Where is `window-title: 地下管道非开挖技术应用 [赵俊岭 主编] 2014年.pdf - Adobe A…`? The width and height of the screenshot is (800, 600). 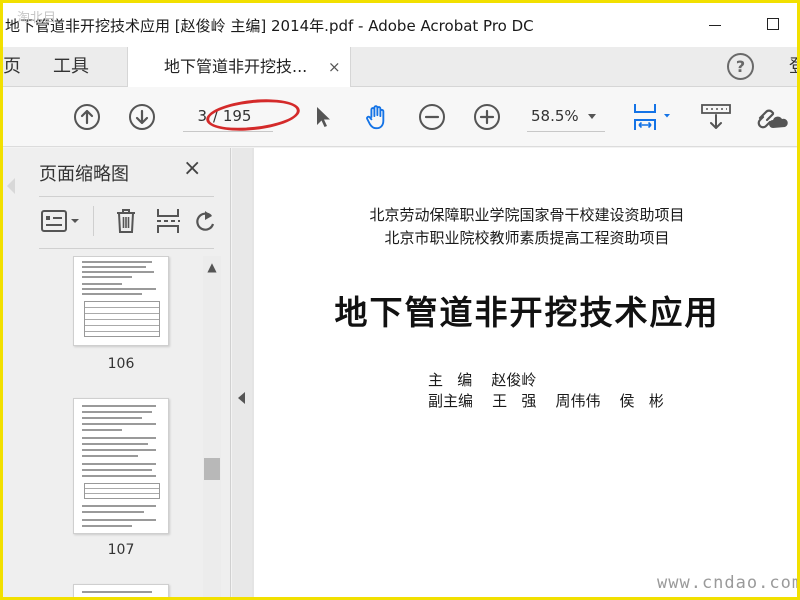
window-title: 地下管道非开挖技术应用 [赵俊岭 主编] 2014年.pdf - Adobe A… is located at coordinates (269, 26).